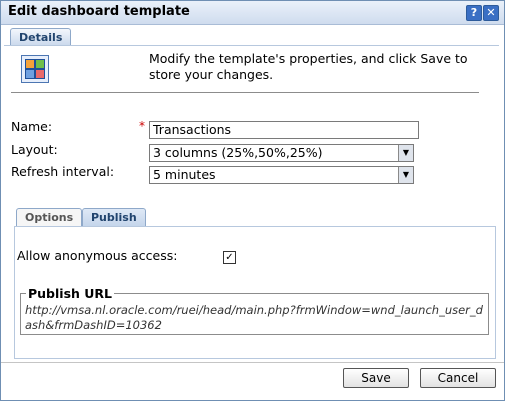 The image size is (505, 401). I want to click on anonymous-access-checkbox: ✓, so click(229, 257).